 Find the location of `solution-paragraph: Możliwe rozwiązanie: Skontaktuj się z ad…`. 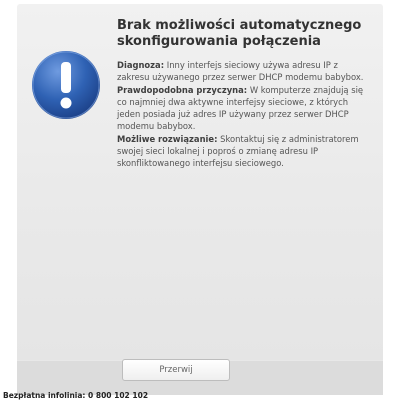

solution-paragraph: Możliwe rozwiązanie: Skontaktuj się z ad… is located at coordinates (243, 151).